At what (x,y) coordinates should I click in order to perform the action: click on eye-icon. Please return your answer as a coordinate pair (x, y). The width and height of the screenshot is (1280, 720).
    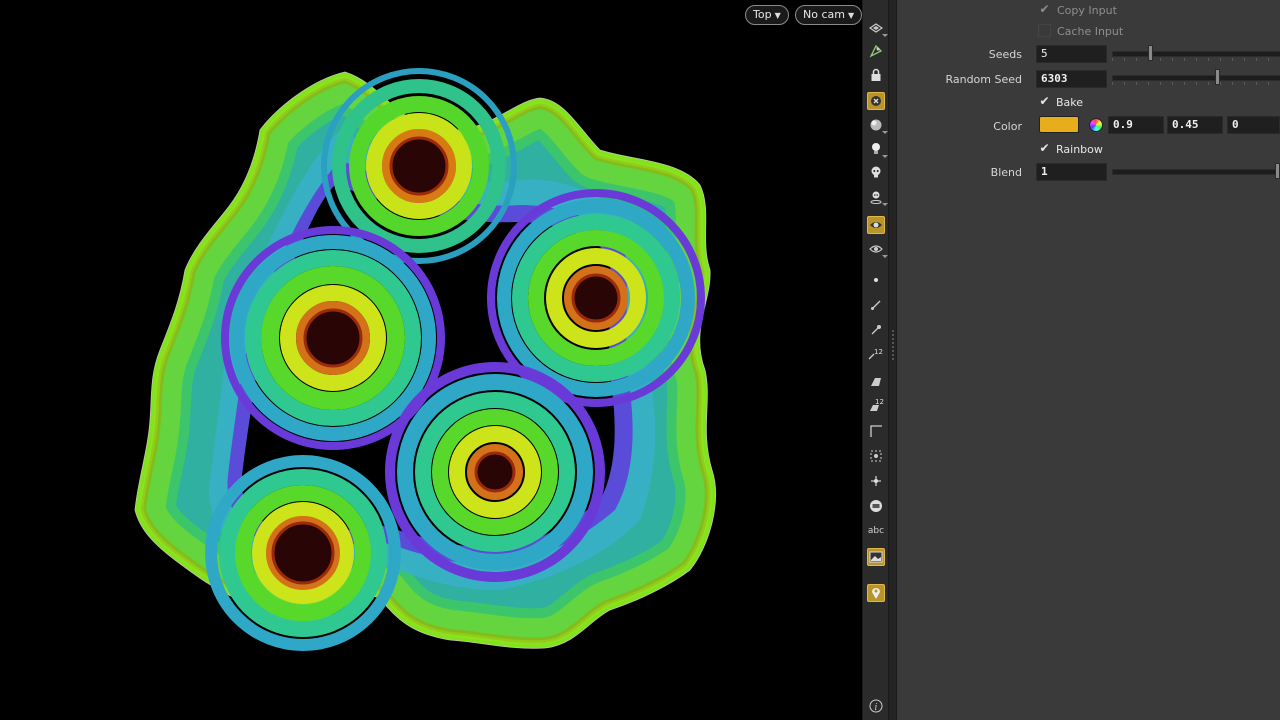
    Looking at the image, I should click on (877, 249).